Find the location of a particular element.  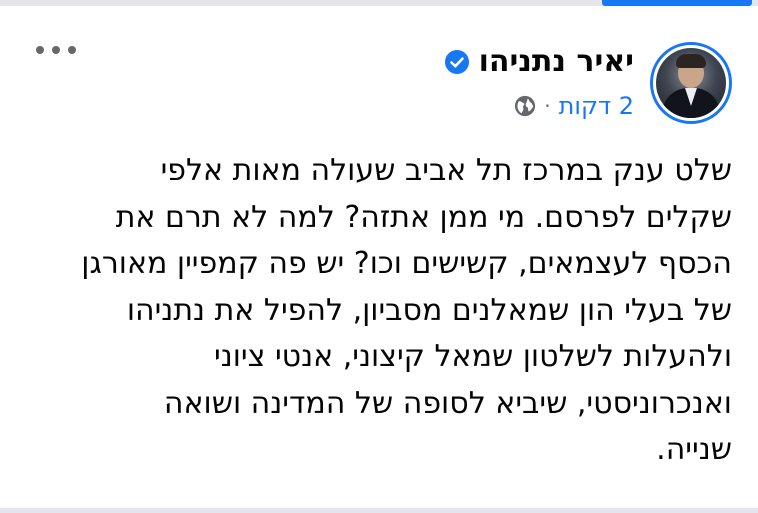

more-options-button is located at coordinates (56, 50).